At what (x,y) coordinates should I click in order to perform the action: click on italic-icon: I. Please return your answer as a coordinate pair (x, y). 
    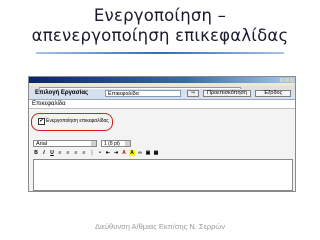
    Looking at the image, I should click on (44, 153).